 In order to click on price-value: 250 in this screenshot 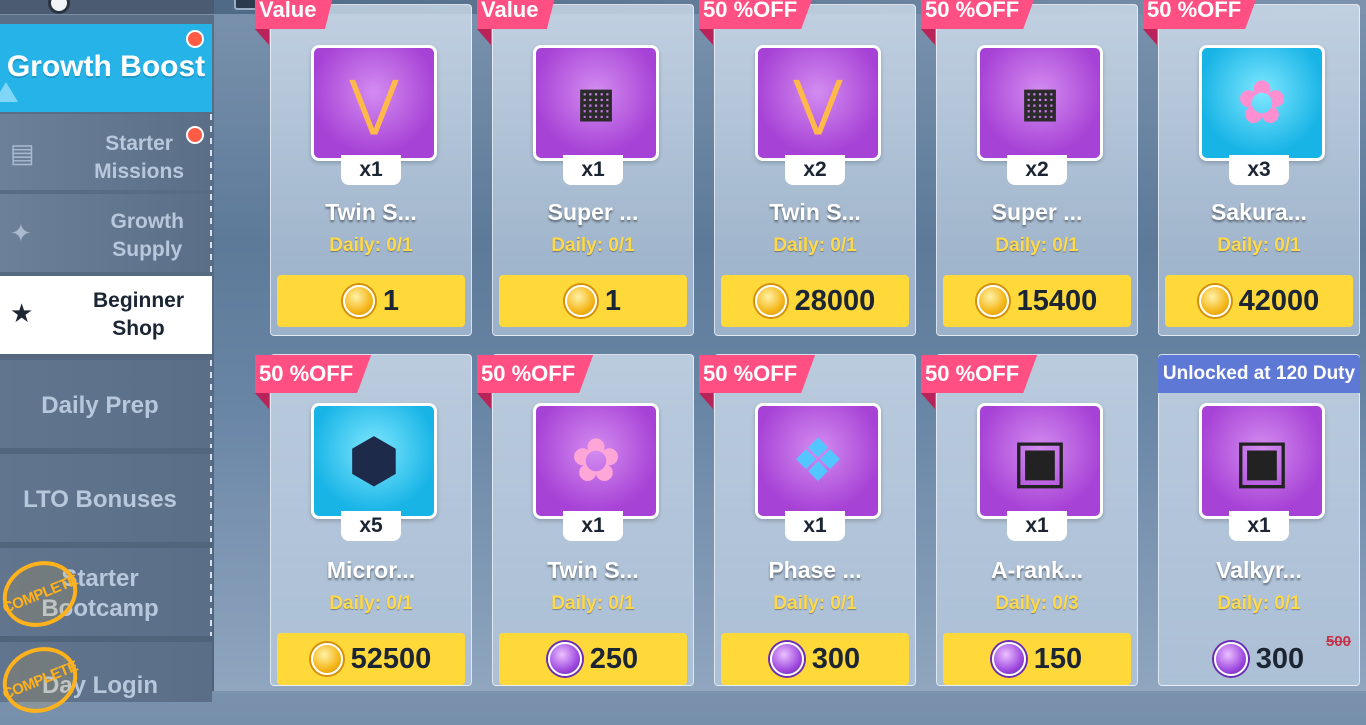, I will do `click(614, 658)`.